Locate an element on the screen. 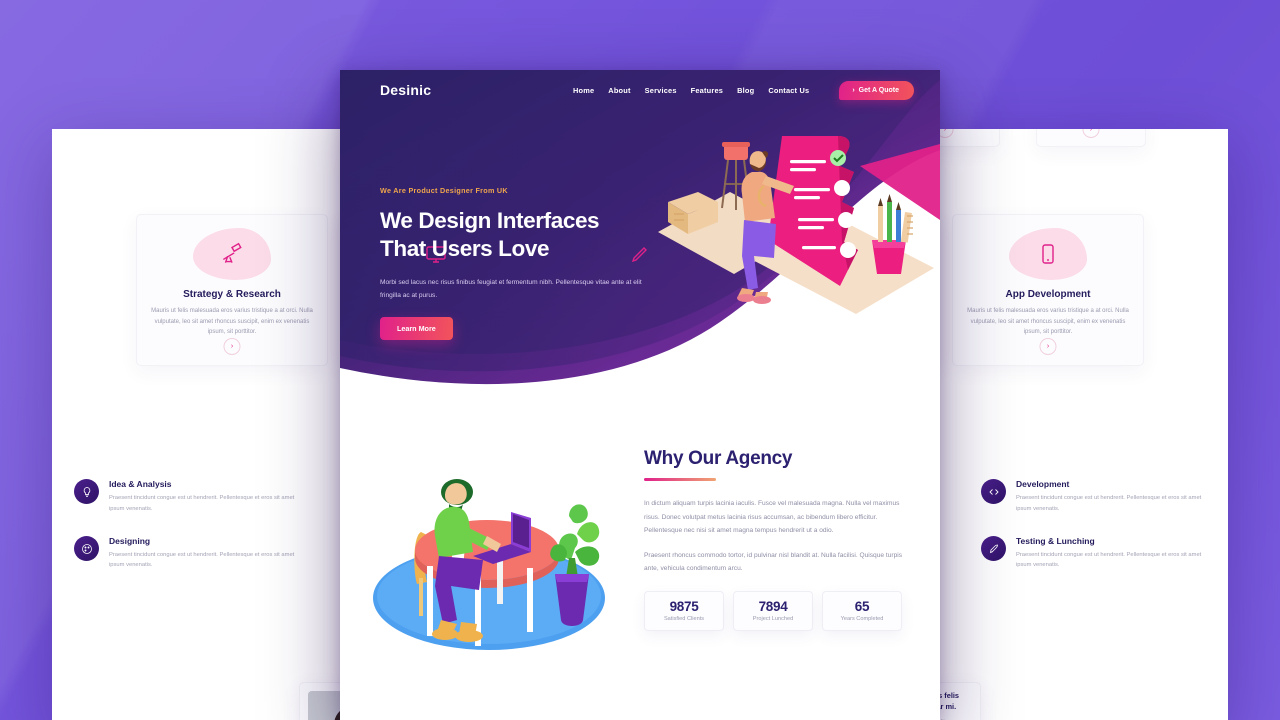 The height and width of the screenshot is (720, 1280). nav-item-features: Features is located at coordinates (707, 90).